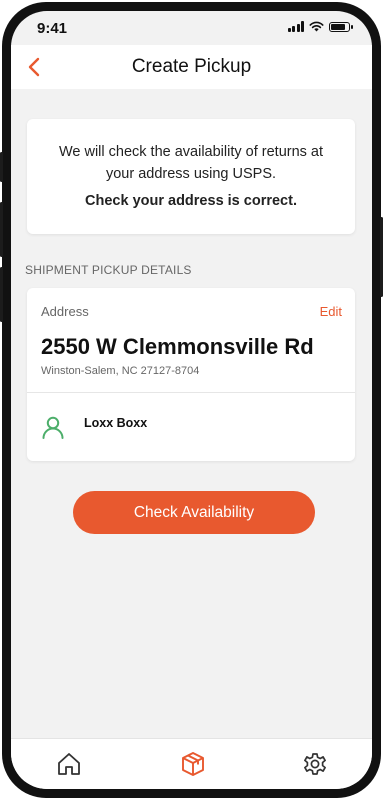 The image size is (385, 802). I want to click on status-time: 9:41, so click(52, 28).